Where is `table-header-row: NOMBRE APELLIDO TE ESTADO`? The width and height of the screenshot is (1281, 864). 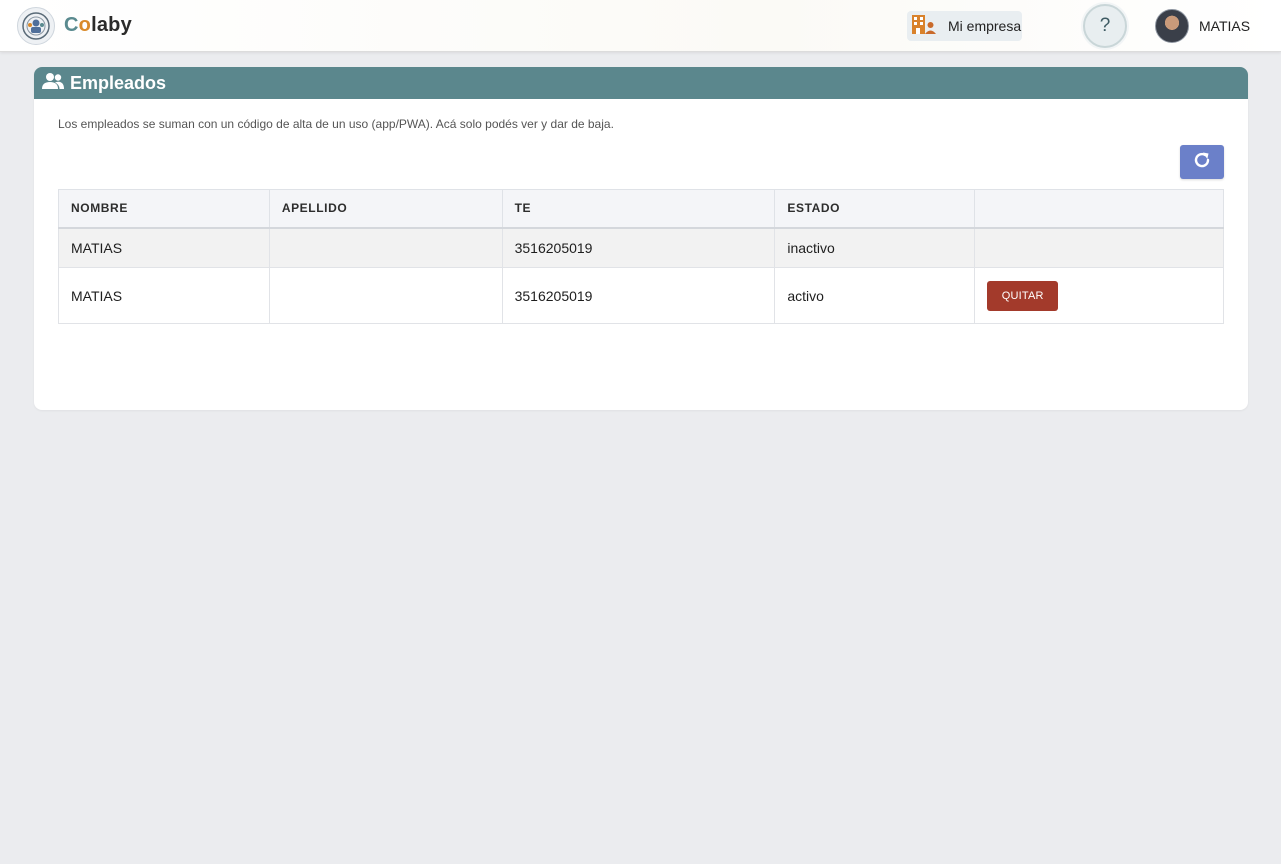 table-header-row: NOMBRE APELLIDO TE ESTADO is located at coordinates (641, 209).